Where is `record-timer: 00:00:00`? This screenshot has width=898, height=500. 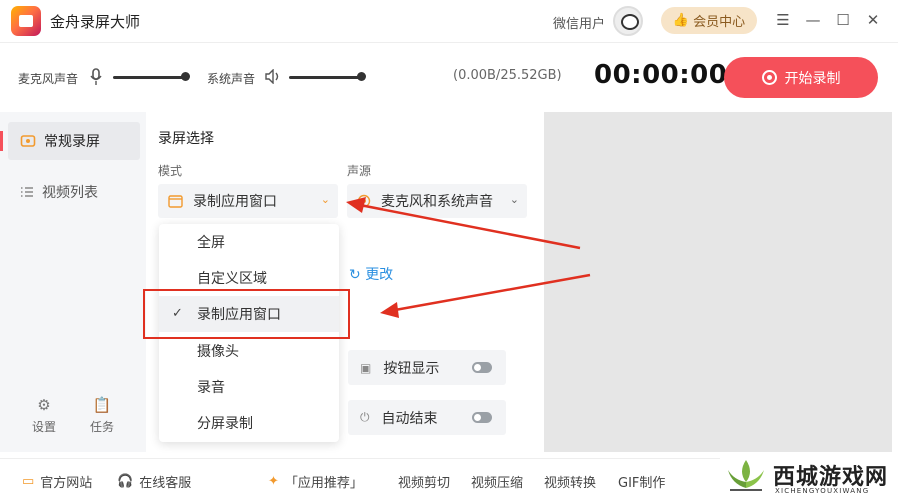
record-timer: 00:00:00 is located at coordinates (661, 75).